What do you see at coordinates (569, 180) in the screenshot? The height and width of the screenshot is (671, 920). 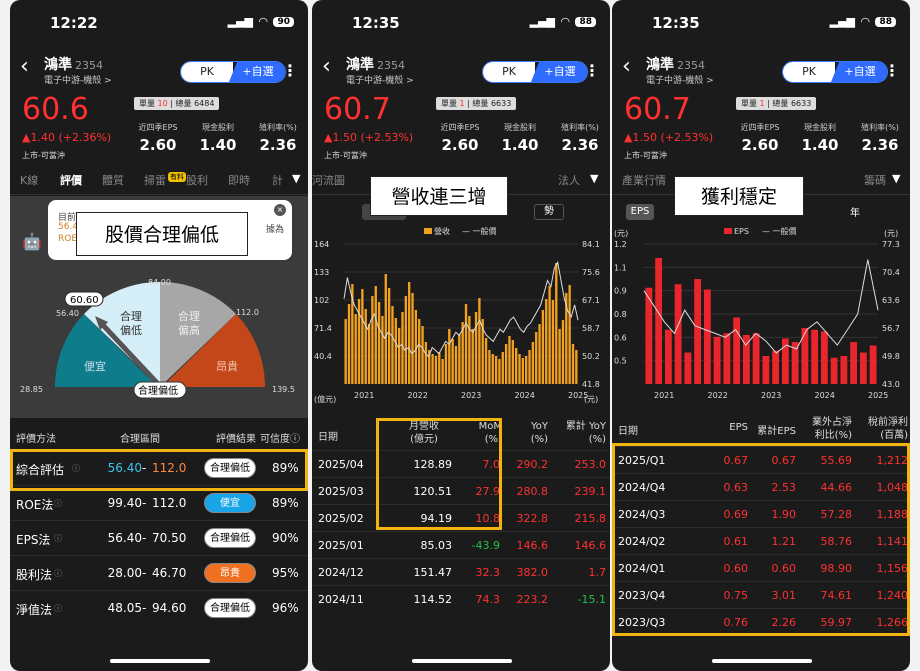 I see `tab-institutional: 法人` at bounding box center [569, 180].